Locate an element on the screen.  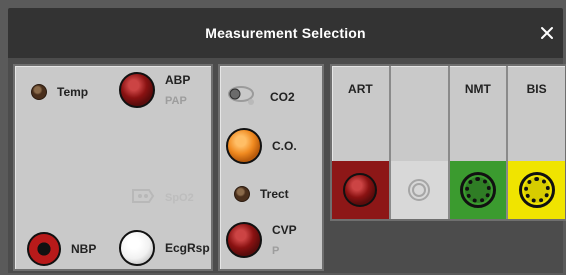
bis-slot is located at coordinates (536, 190).